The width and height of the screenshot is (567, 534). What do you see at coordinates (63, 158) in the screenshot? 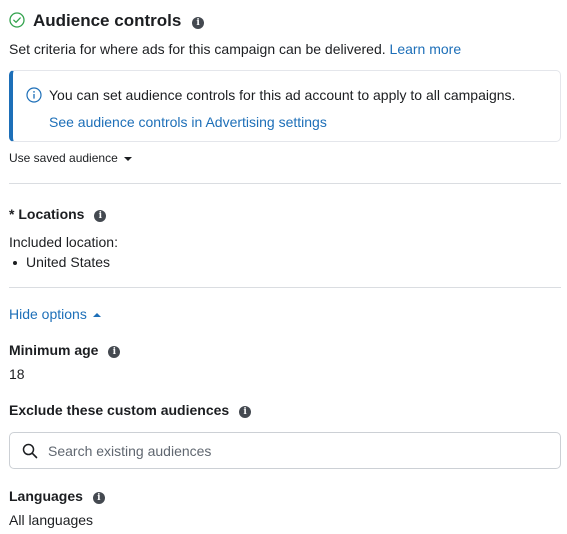
I see `saved-audience-label: Use saved audience` at bounding box center [63, 158].